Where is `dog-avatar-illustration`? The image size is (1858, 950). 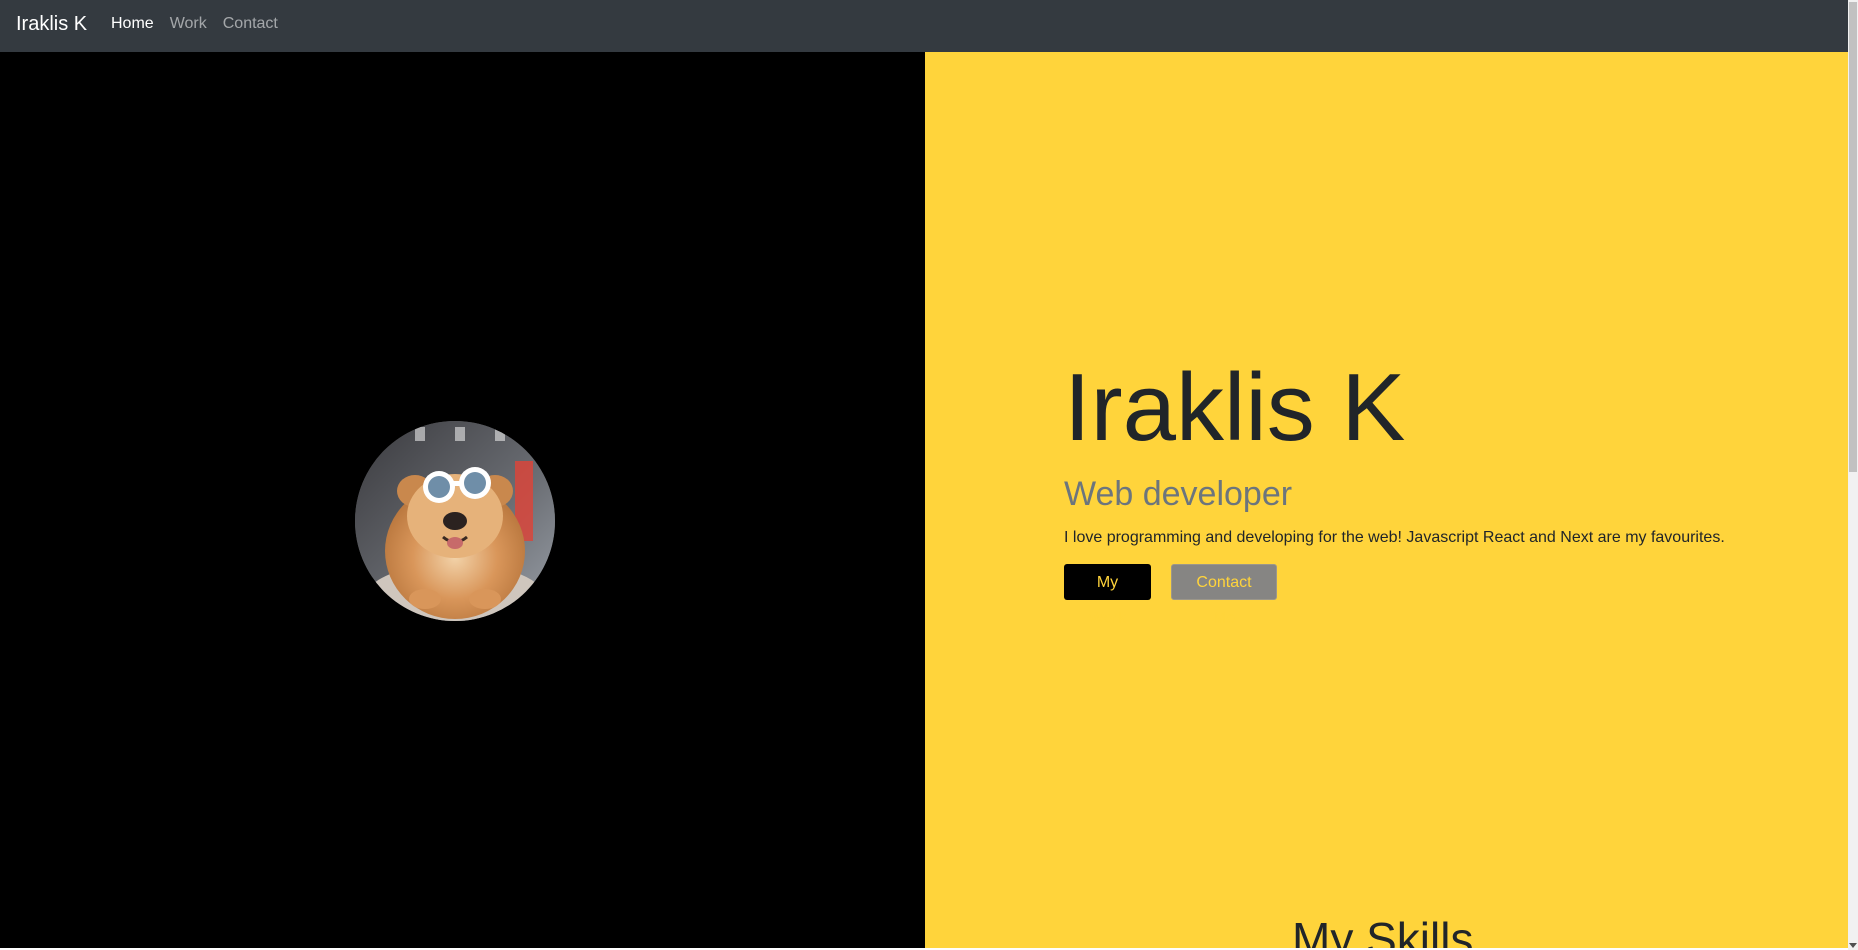 dog-avatar-illustration is located at coordinates (455, 521).